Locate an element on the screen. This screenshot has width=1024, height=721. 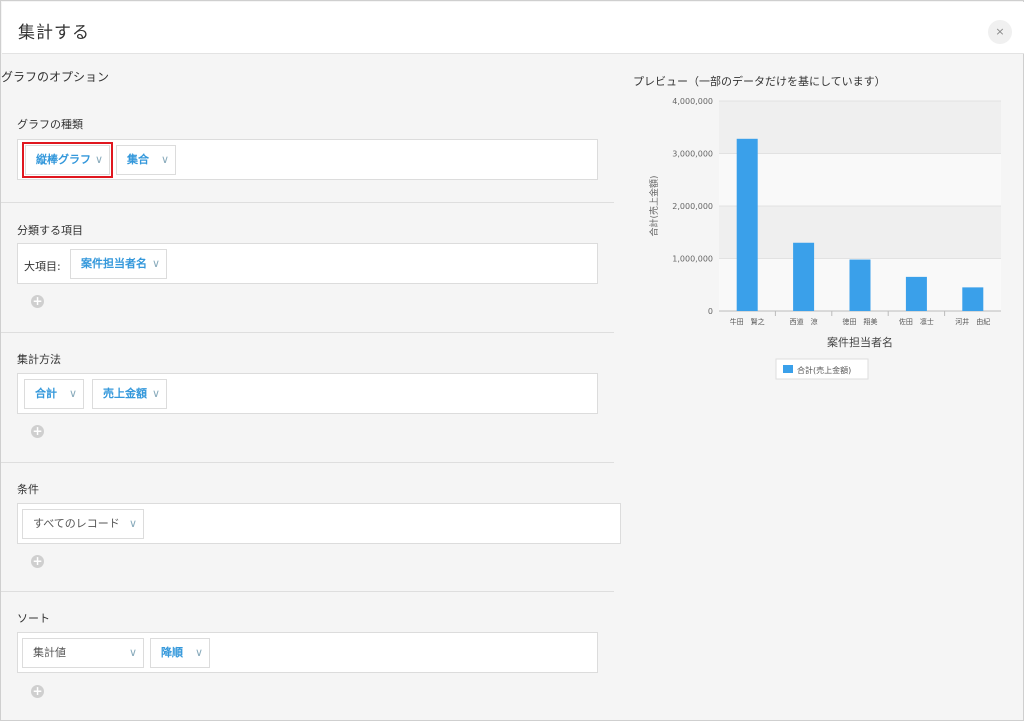
add-condition-icon: + is located at coordinates (37, 561).